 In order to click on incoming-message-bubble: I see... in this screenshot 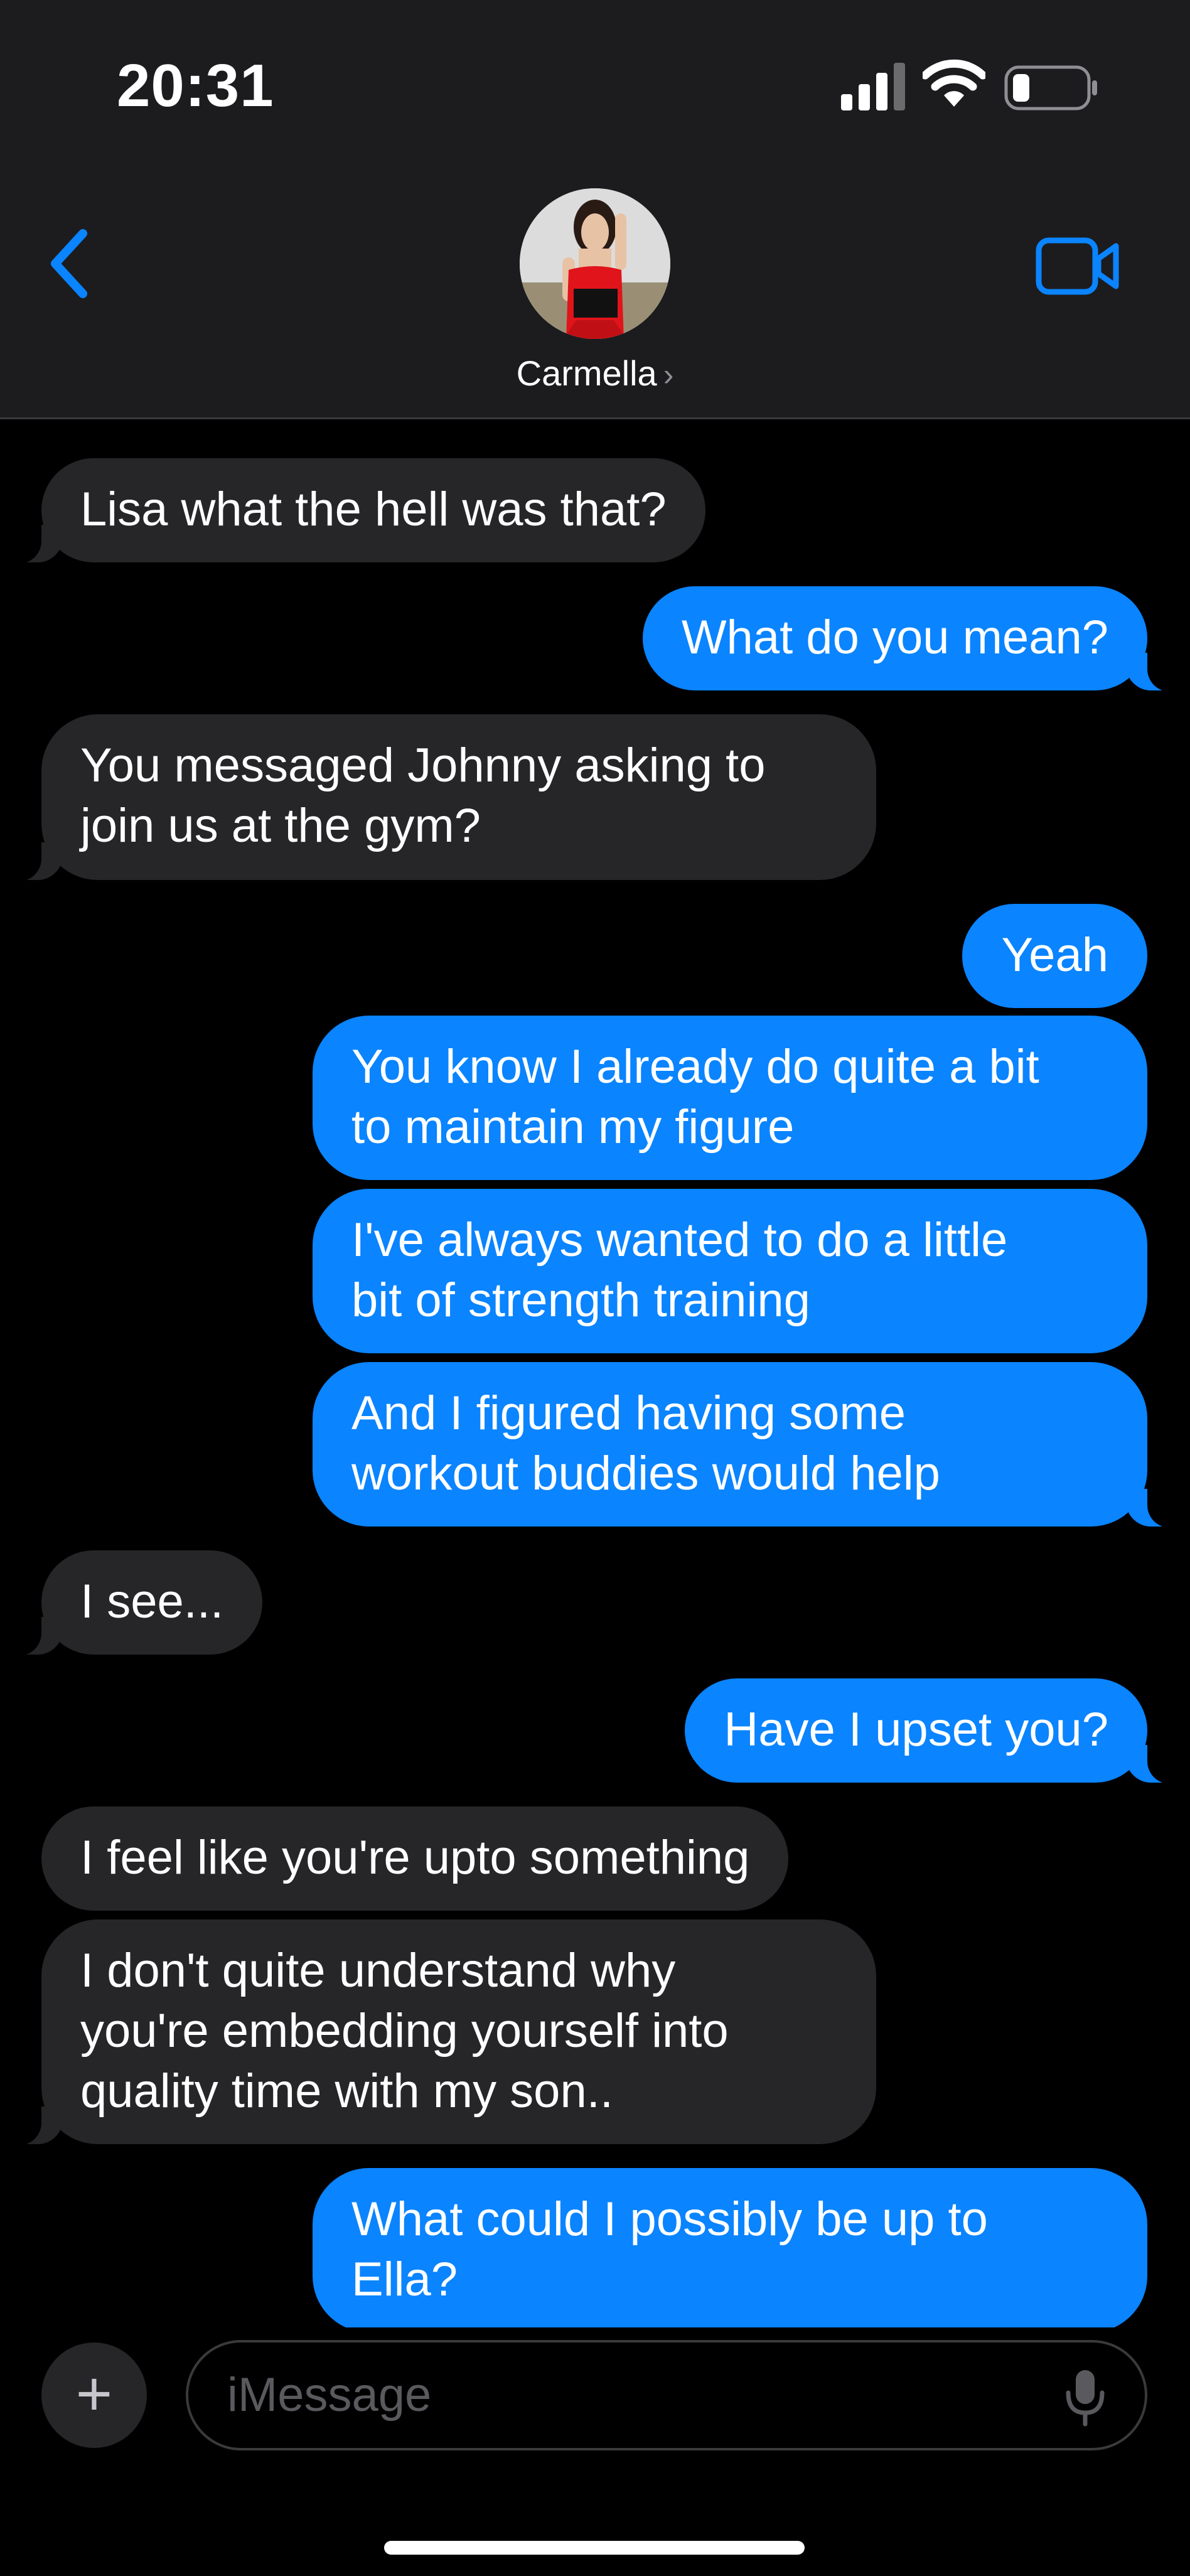, I will do `click(133, 1603)`.